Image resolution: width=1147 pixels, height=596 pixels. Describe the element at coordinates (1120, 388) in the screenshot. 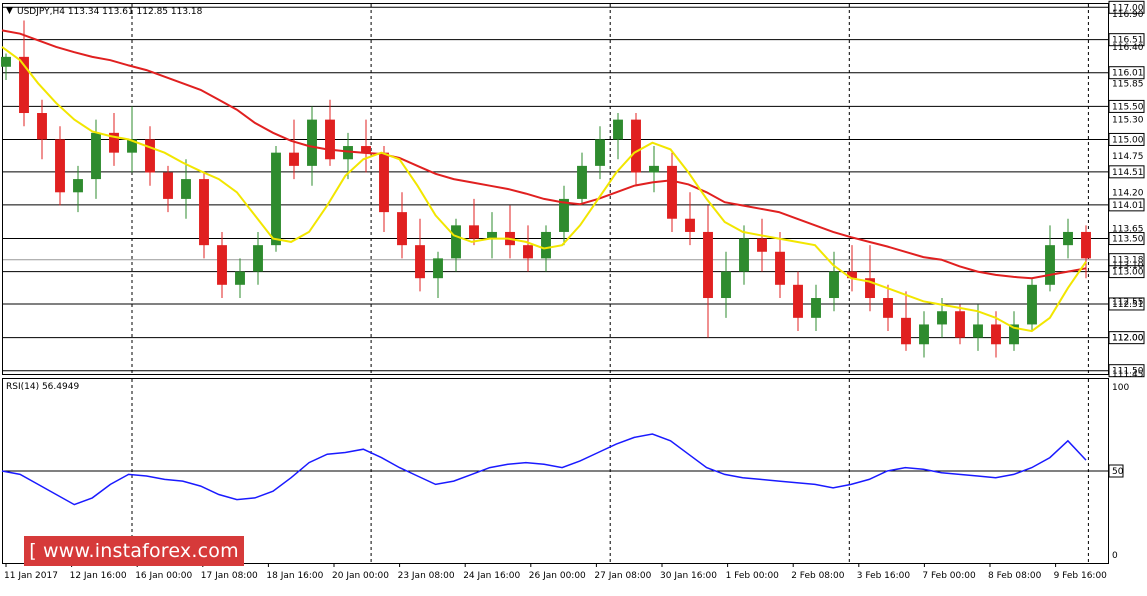

I see `rsi-tick-label: 100` at that location.